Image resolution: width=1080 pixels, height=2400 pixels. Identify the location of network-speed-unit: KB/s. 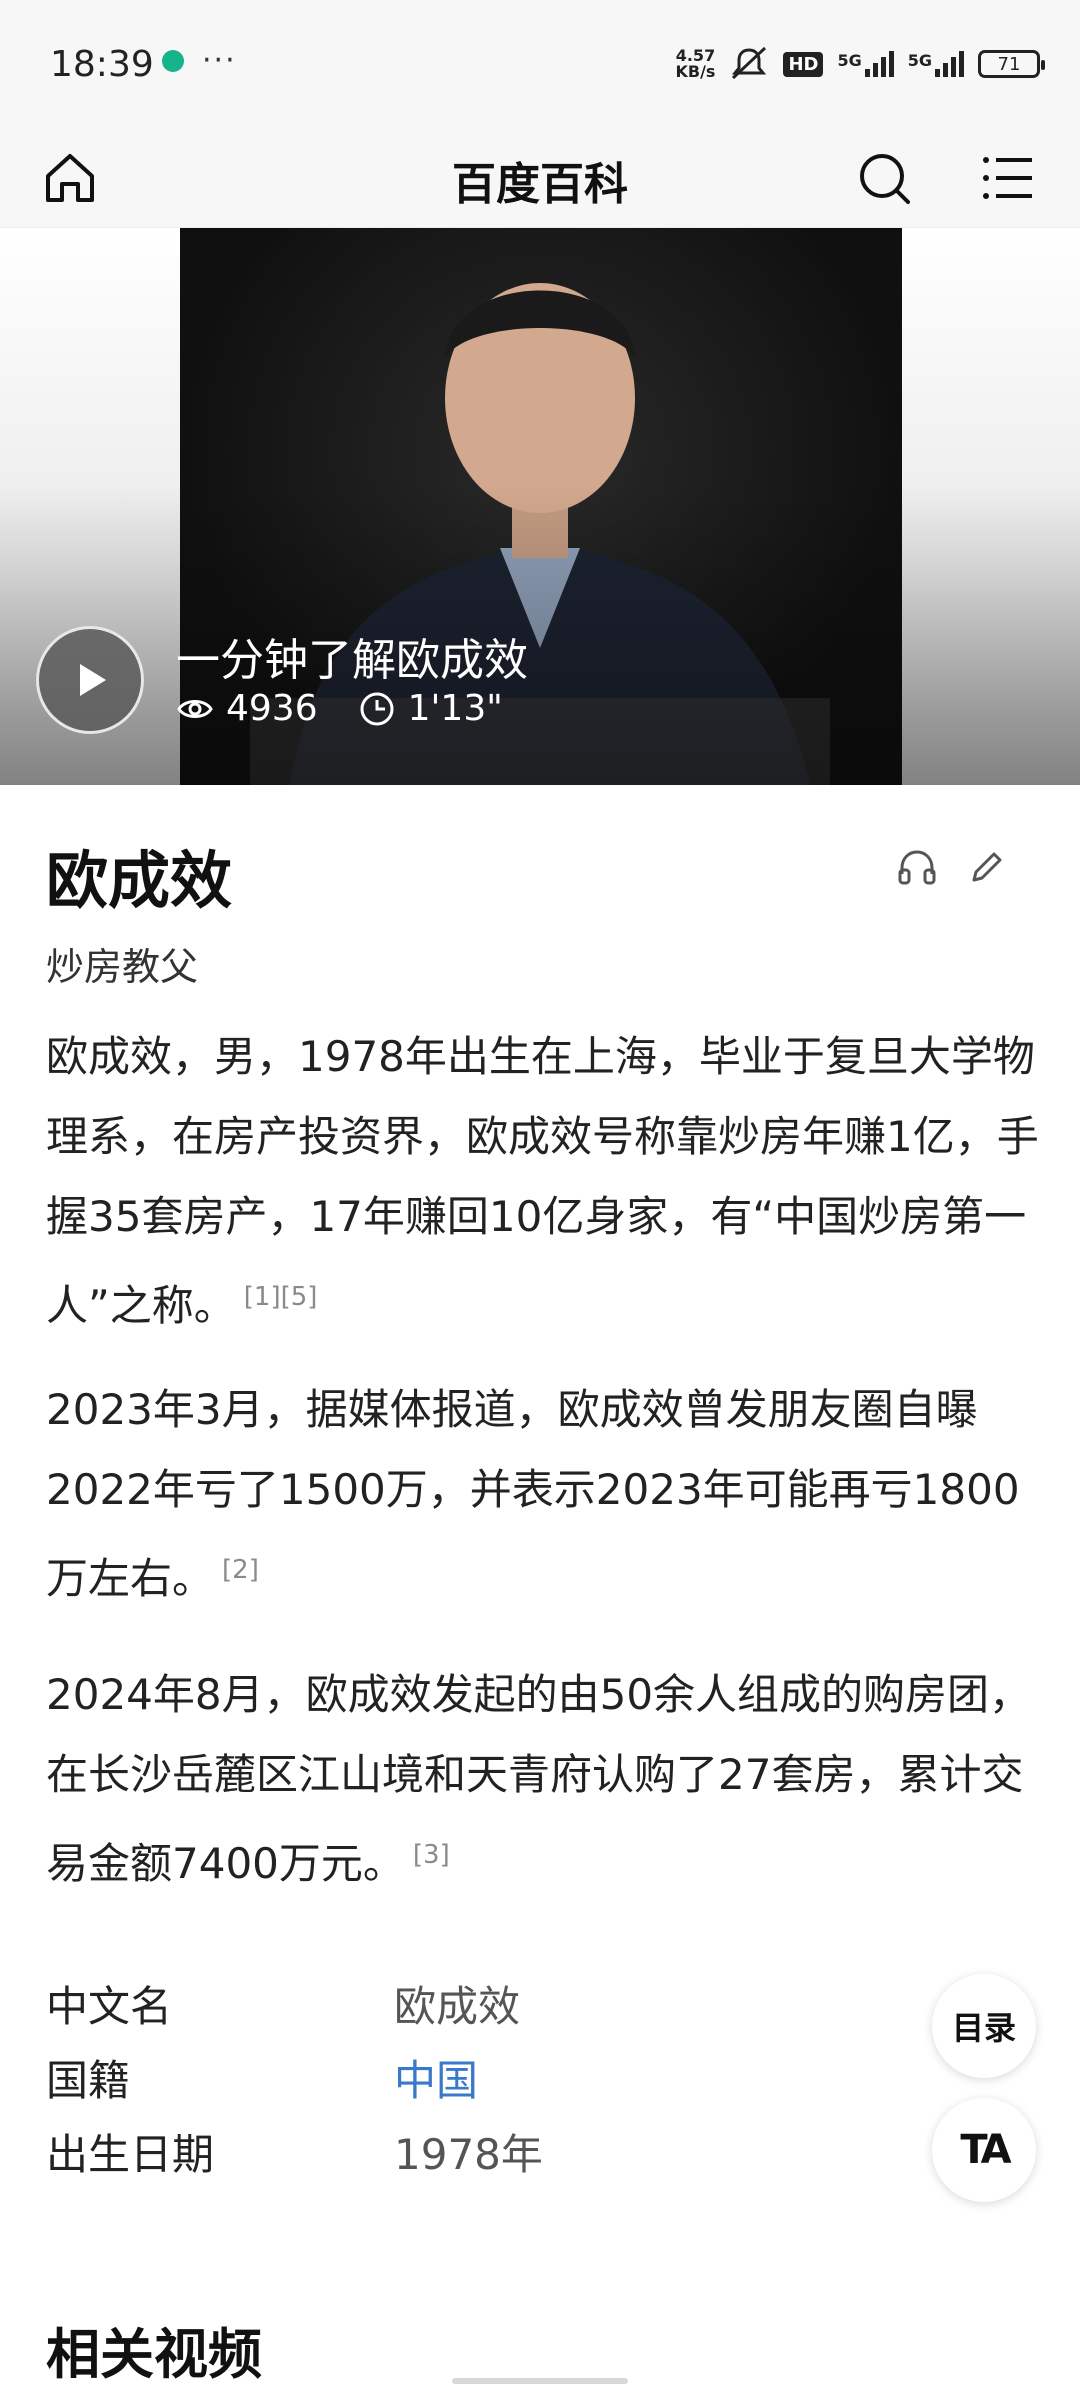
(695, 71).